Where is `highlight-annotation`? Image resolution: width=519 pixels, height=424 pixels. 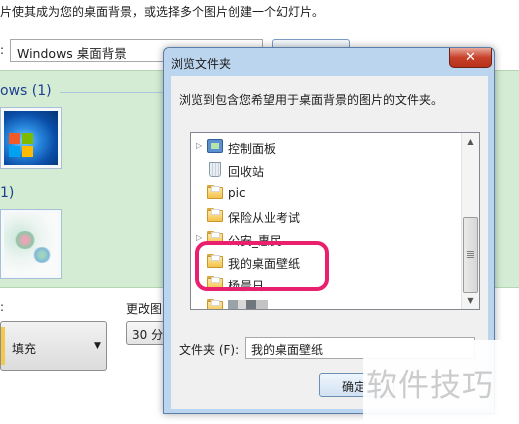 highlight-annotation is located at coordinates (262, 266).